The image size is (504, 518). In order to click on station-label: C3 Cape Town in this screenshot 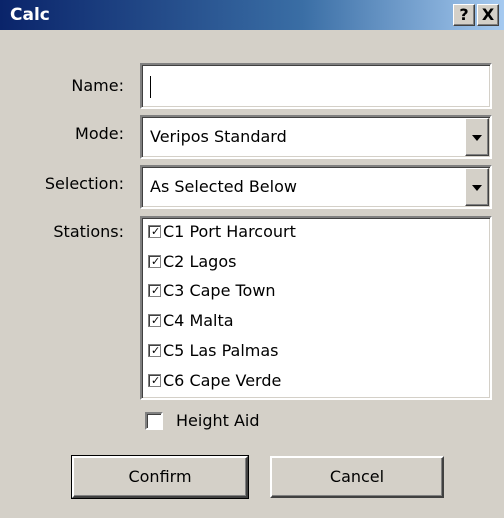, I will do `click(219, 290)`.